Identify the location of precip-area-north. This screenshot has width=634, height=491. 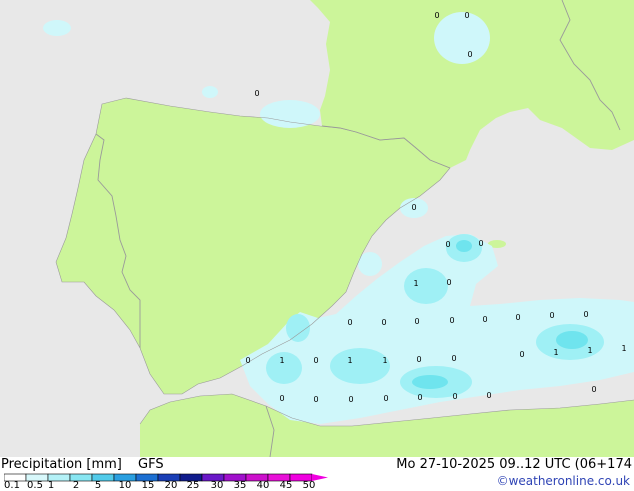
(462, 38).